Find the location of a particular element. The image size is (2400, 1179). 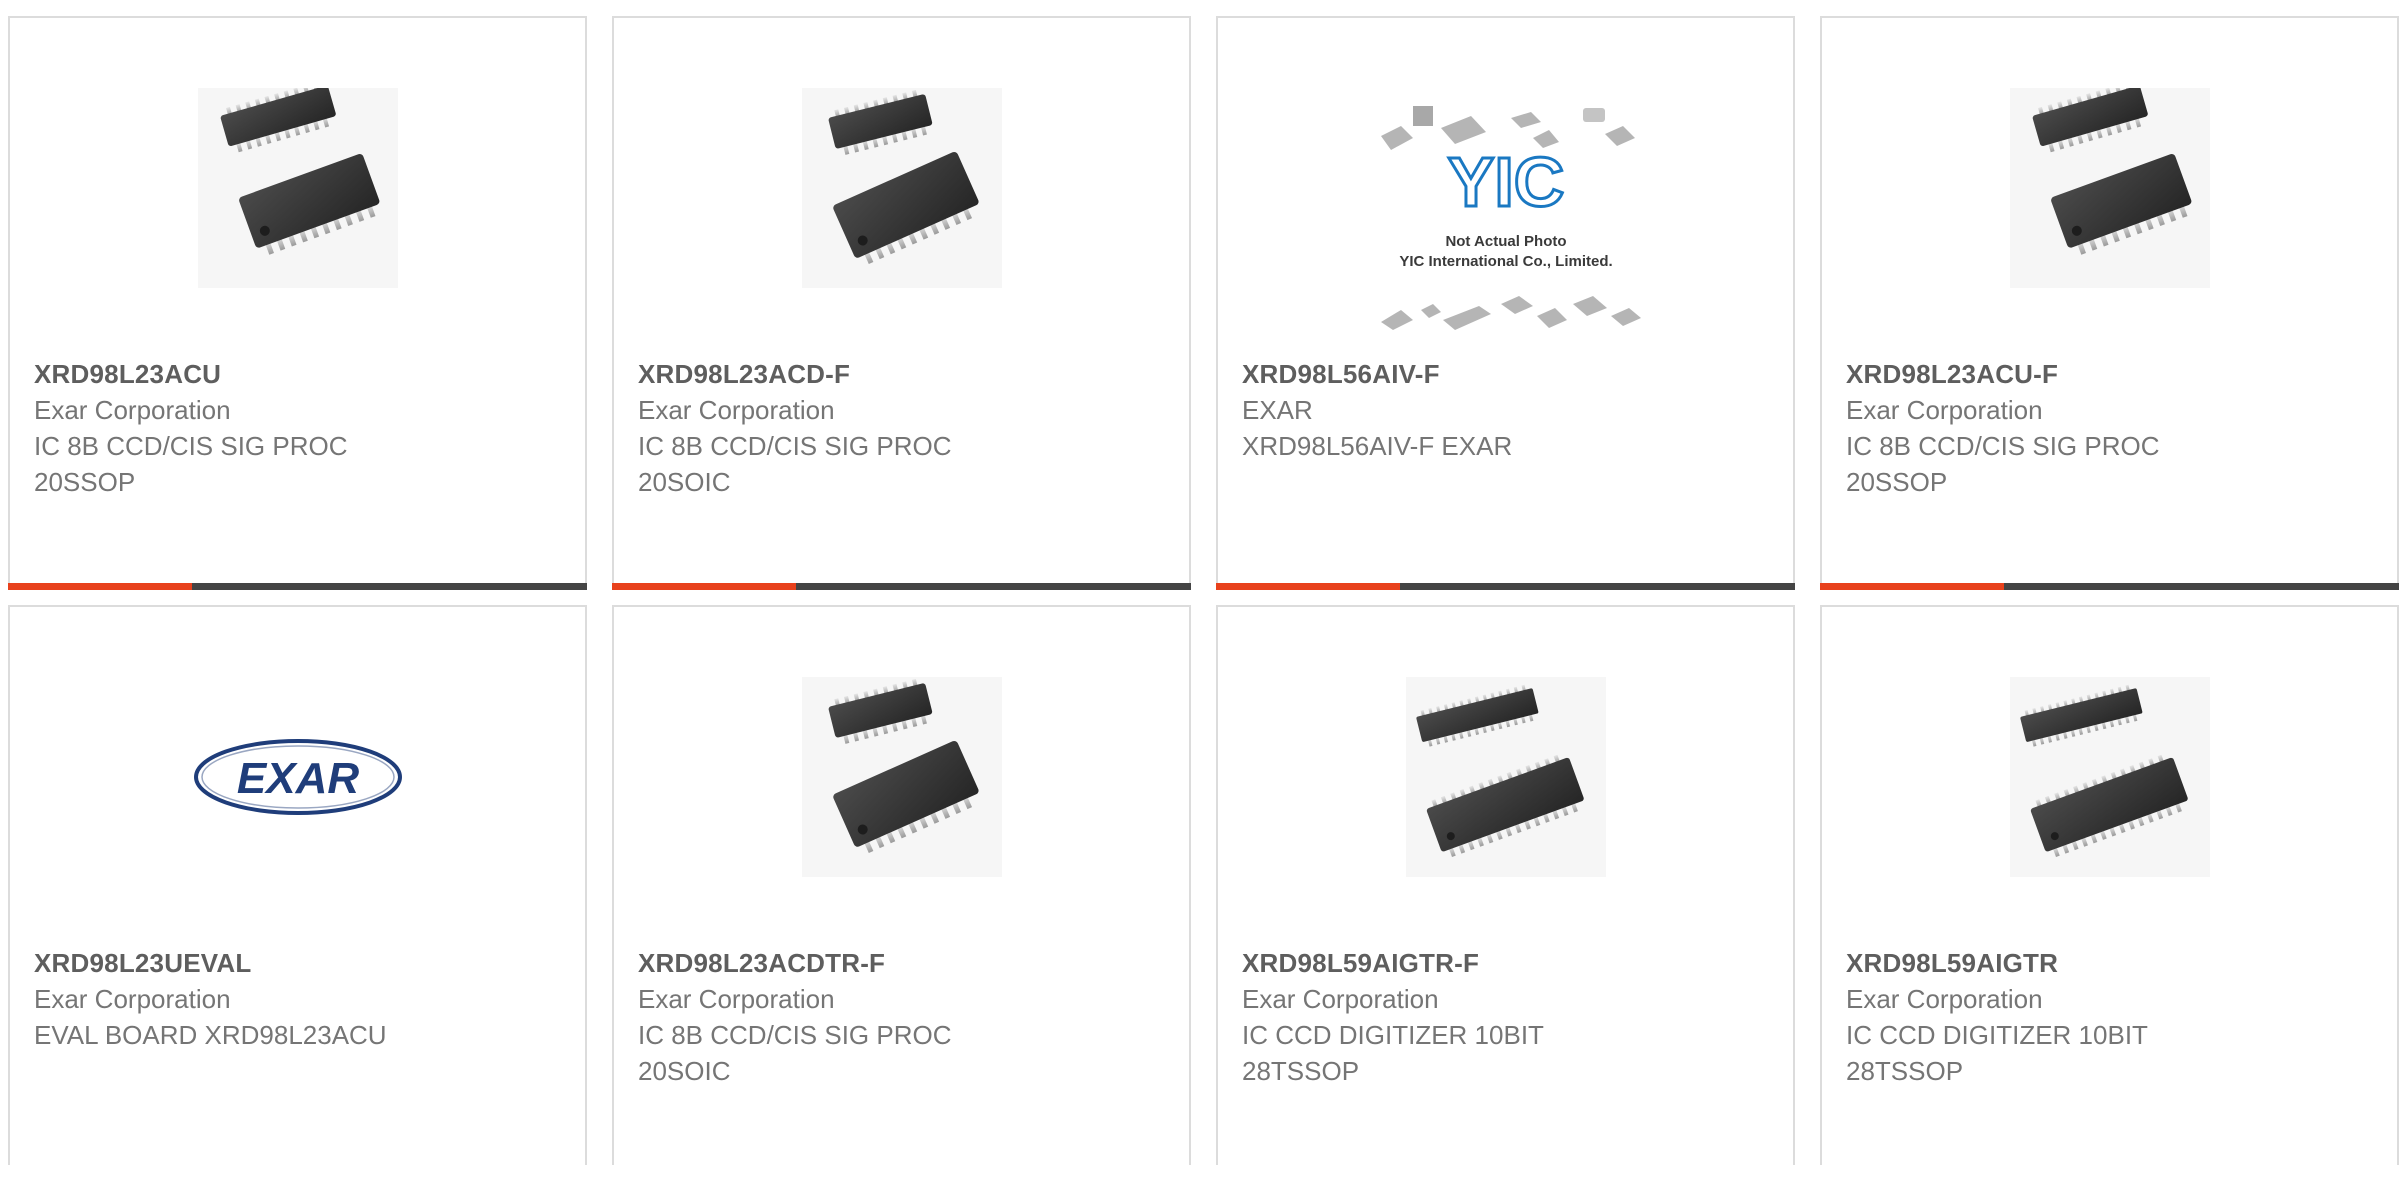

product-description: XRD98L56AIV-F EXAR is located at coordinates (1377, 446).